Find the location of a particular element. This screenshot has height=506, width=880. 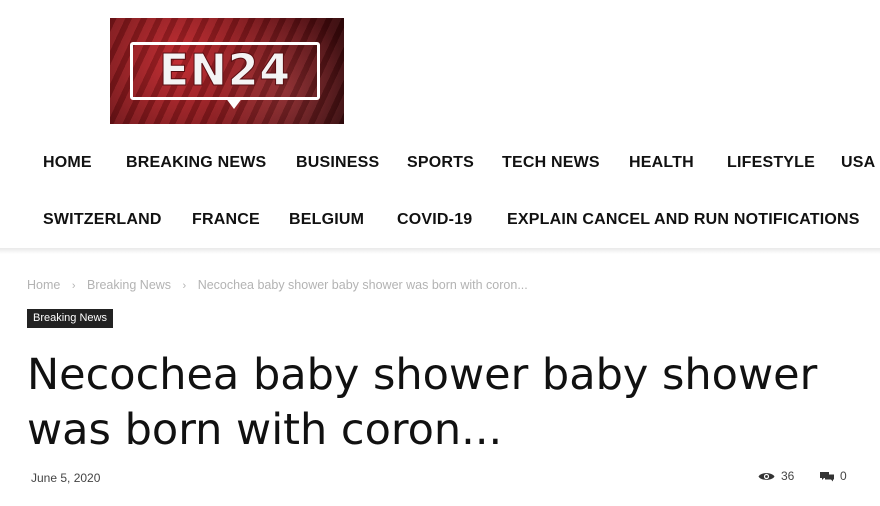

comment-icon is located at coordinates (827, 476).